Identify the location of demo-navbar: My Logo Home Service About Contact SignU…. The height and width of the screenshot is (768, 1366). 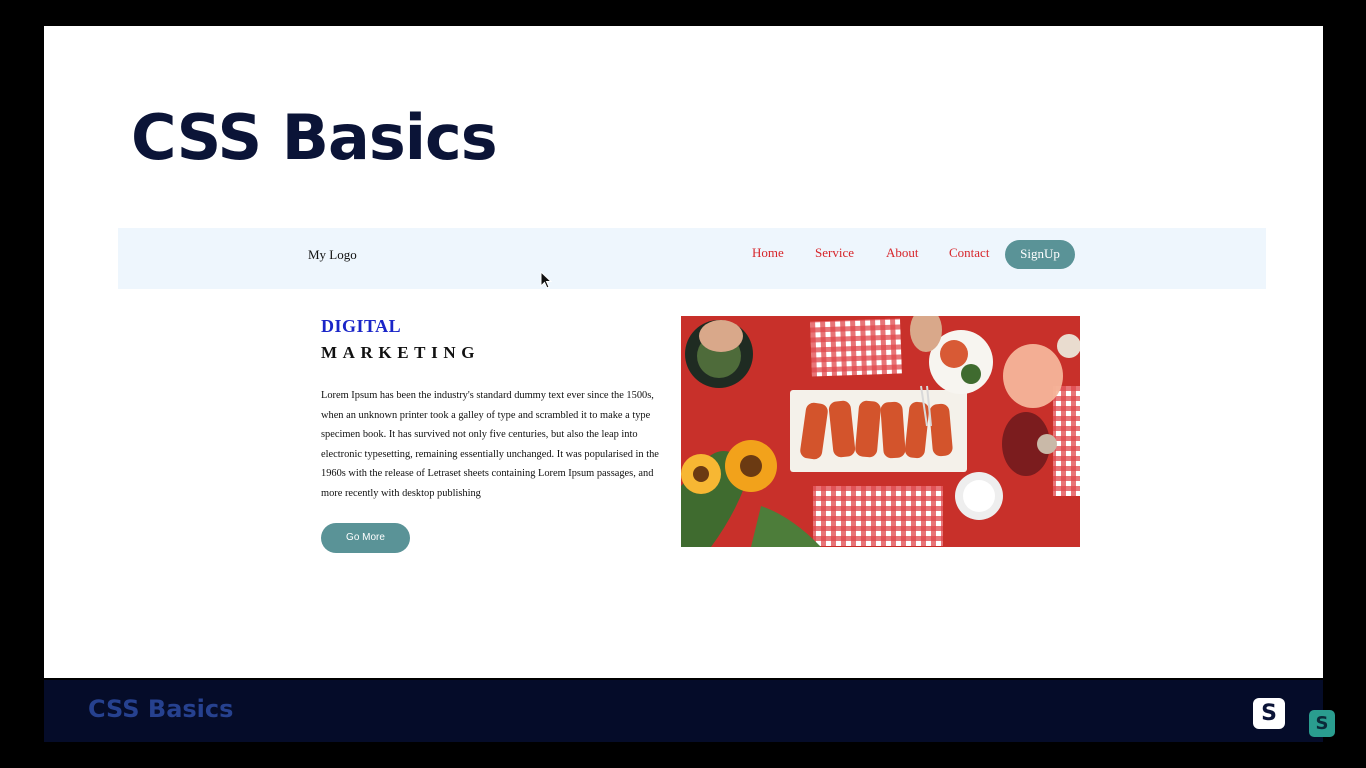
(692, 258).